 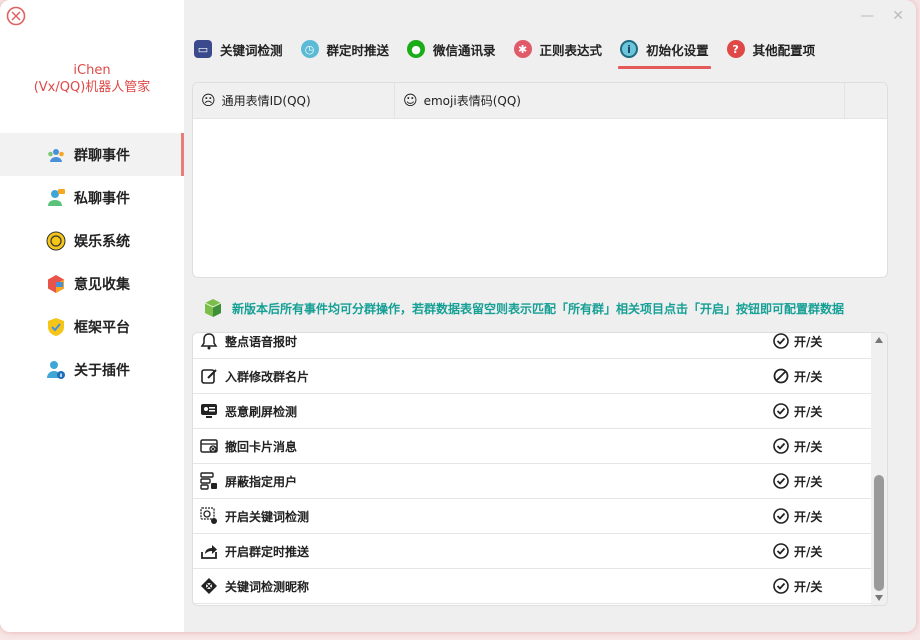 I want to click on sidebar-item-about-plugin: 关于插件, so click(x=92, y=369).